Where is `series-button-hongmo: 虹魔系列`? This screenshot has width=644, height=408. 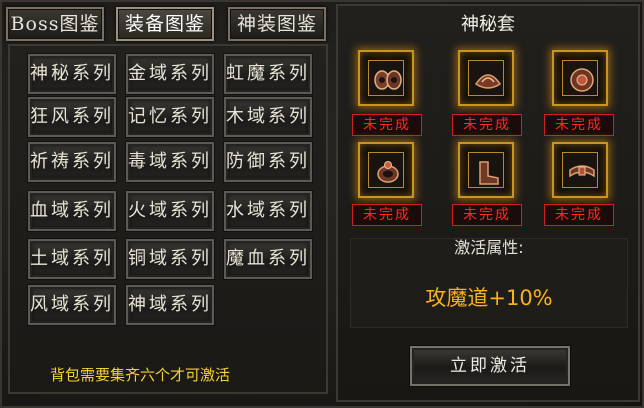
series-button-hongmo: 虹魔系列 is located at coordinates (268, 74).